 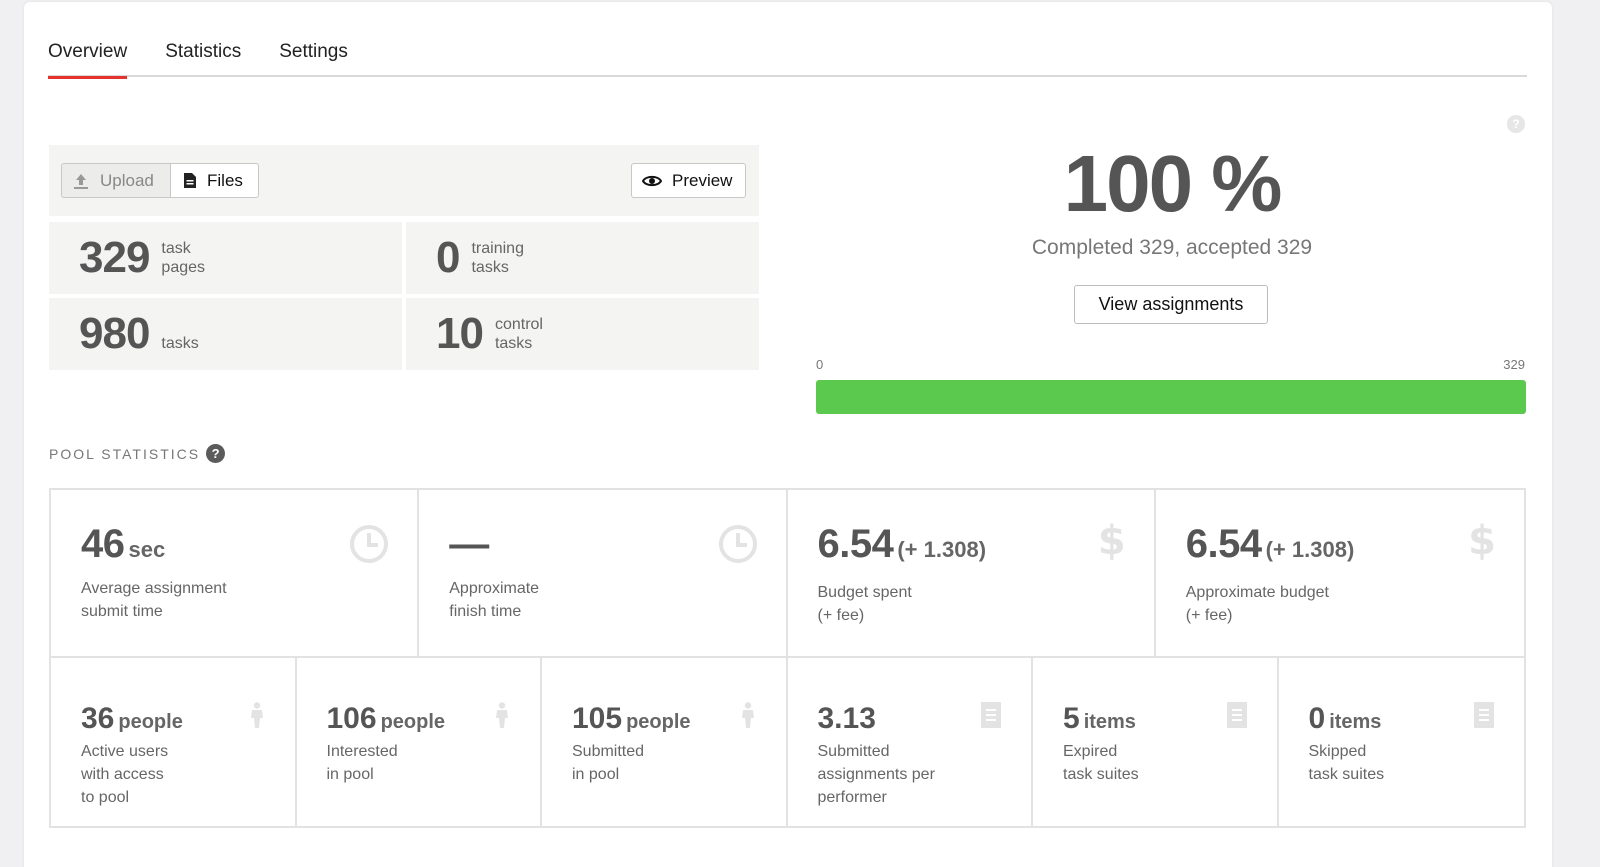 What do you see at coordinates (114, 257) in the screenshot?
I see `task-pages-value: 329` at bounding box center [114, 257].